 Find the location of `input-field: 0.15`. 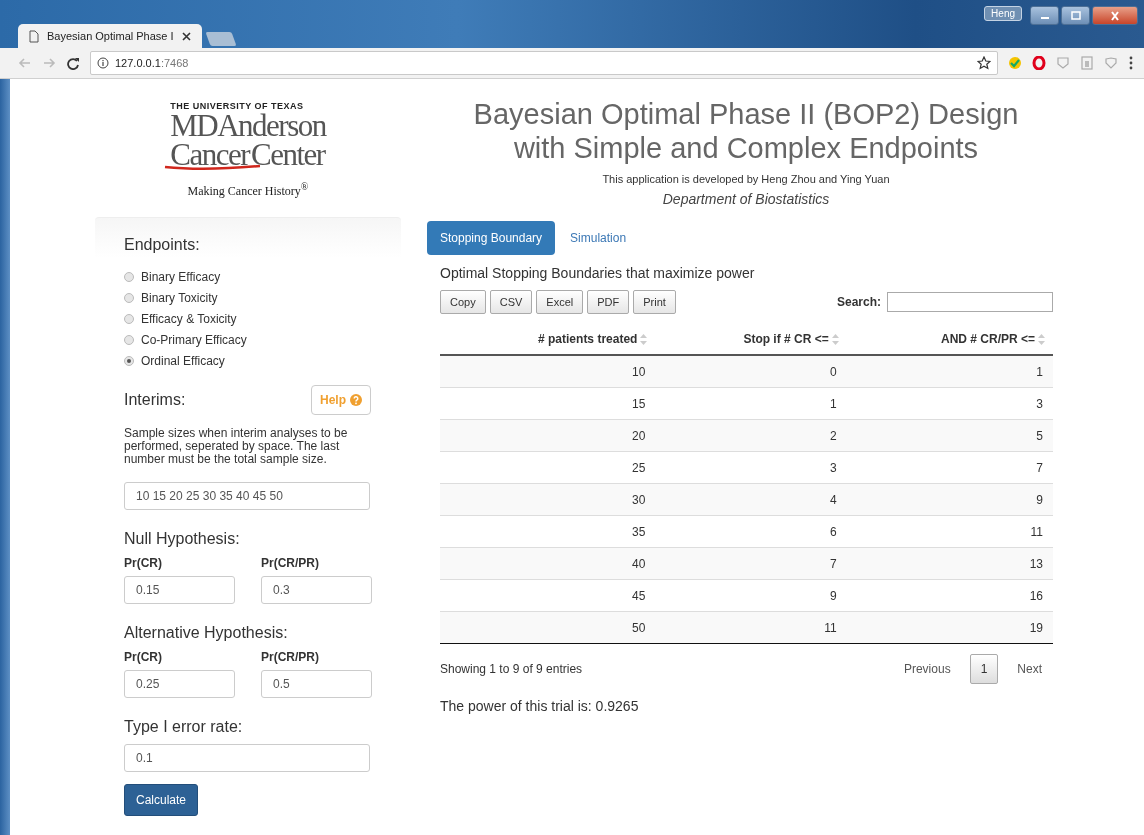

input-field: 0.15 is located at coordinates (179, 590).